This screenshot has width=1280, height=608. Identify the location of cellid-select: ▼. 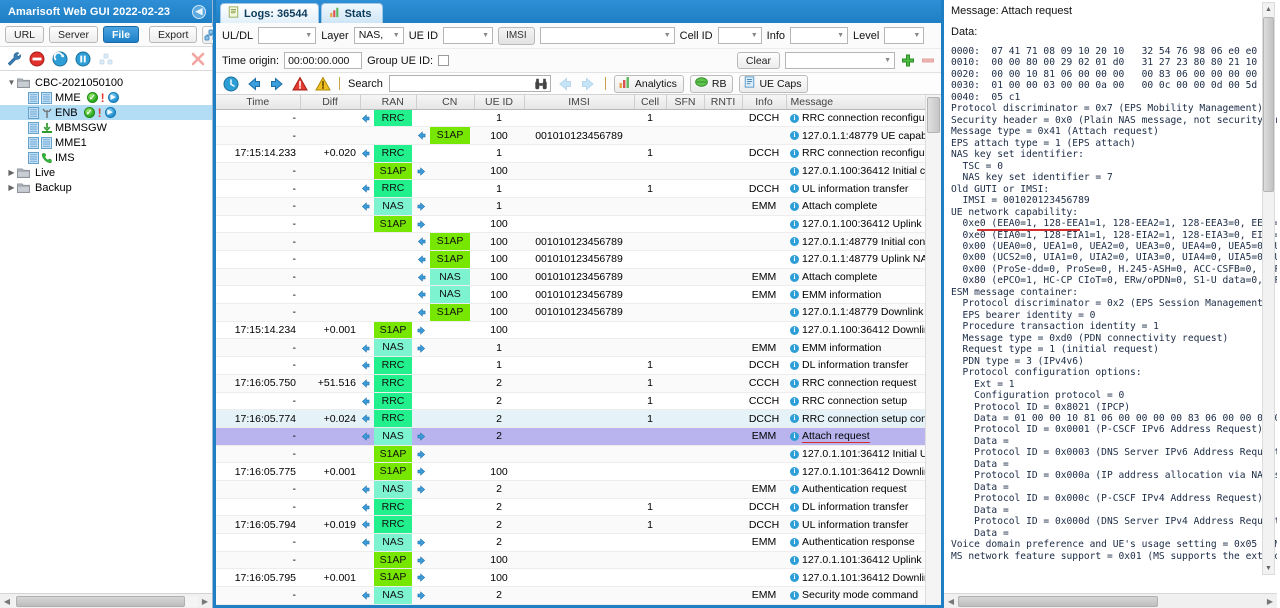
(739, 35).